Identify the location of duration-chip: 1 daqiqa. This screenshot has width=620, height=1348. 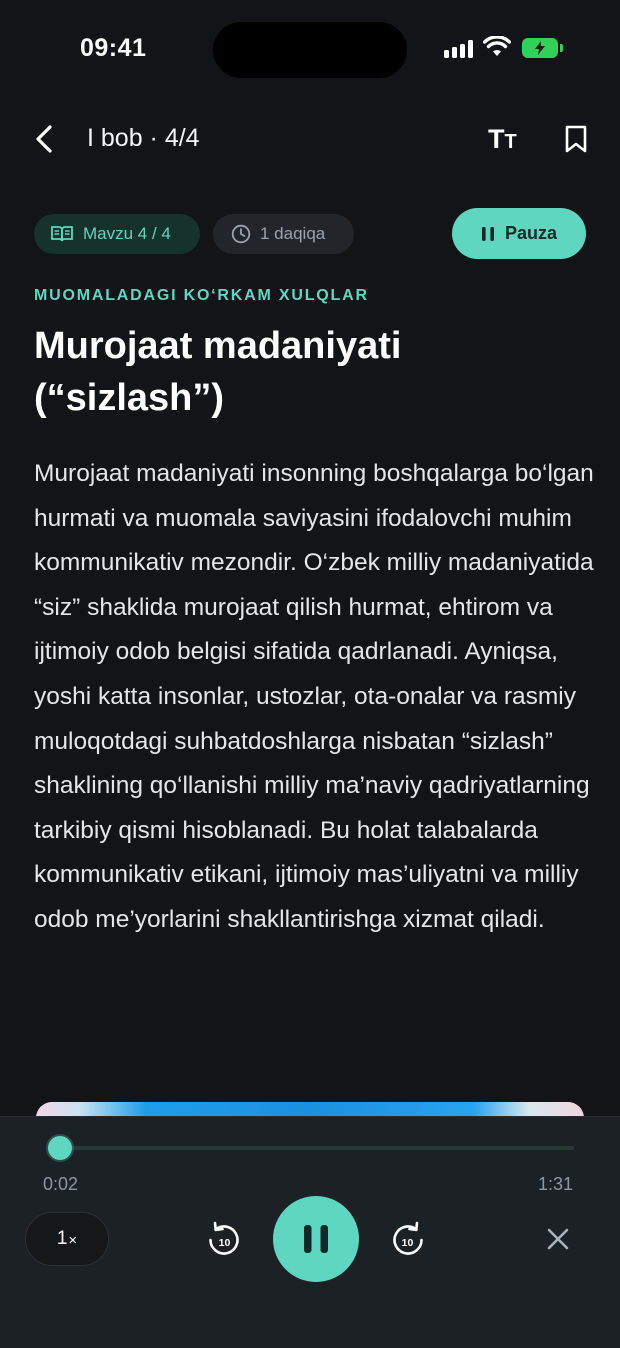
(283, 234).